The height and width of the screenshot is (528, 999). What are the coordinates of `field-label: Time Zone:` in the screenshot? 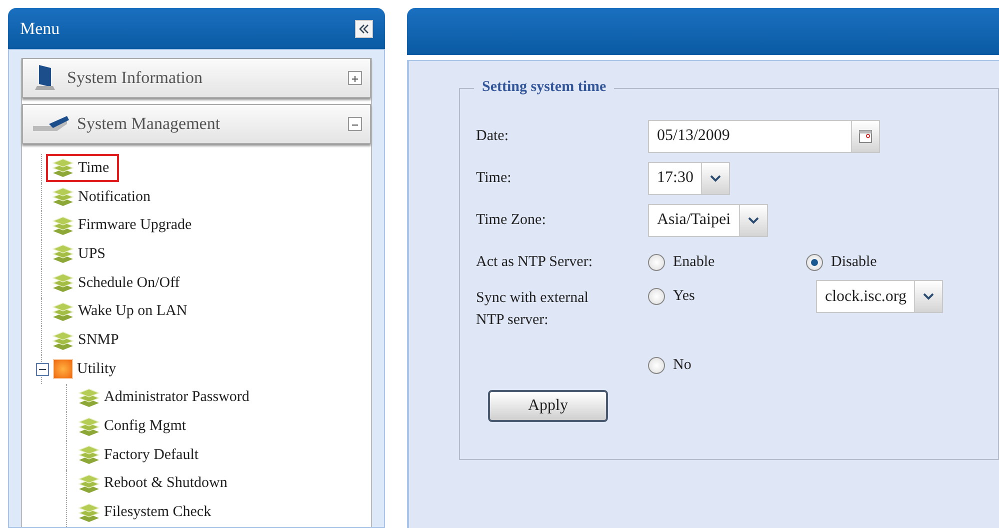 It's located at (511, 220).